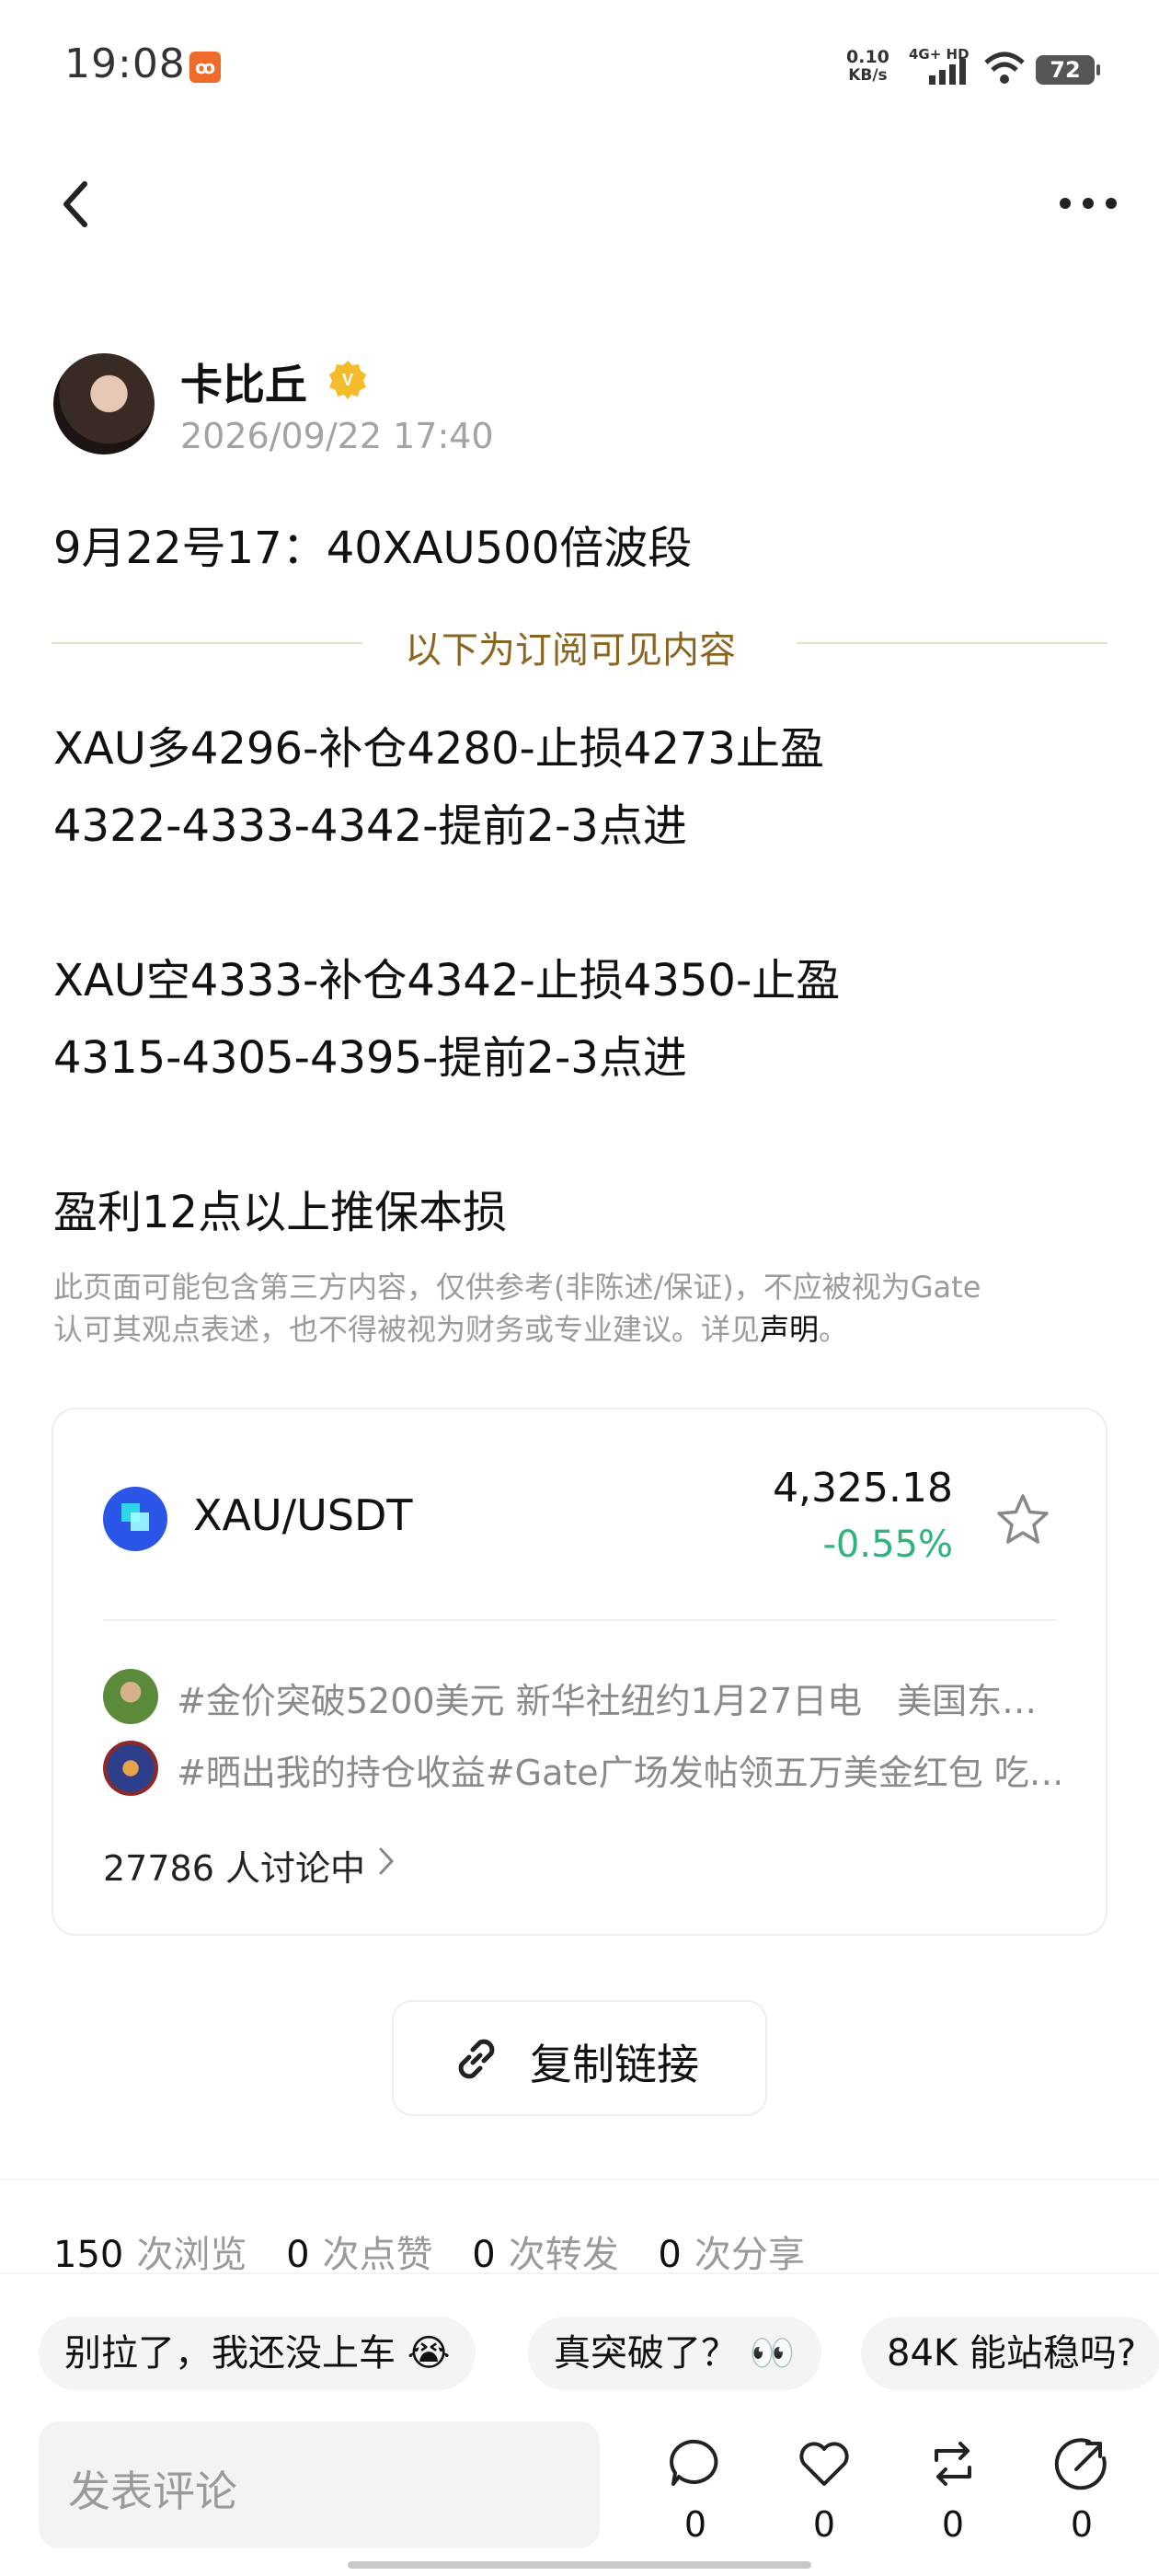  I want to click on app-notification-icon: ꝏ, so click(205, 67).